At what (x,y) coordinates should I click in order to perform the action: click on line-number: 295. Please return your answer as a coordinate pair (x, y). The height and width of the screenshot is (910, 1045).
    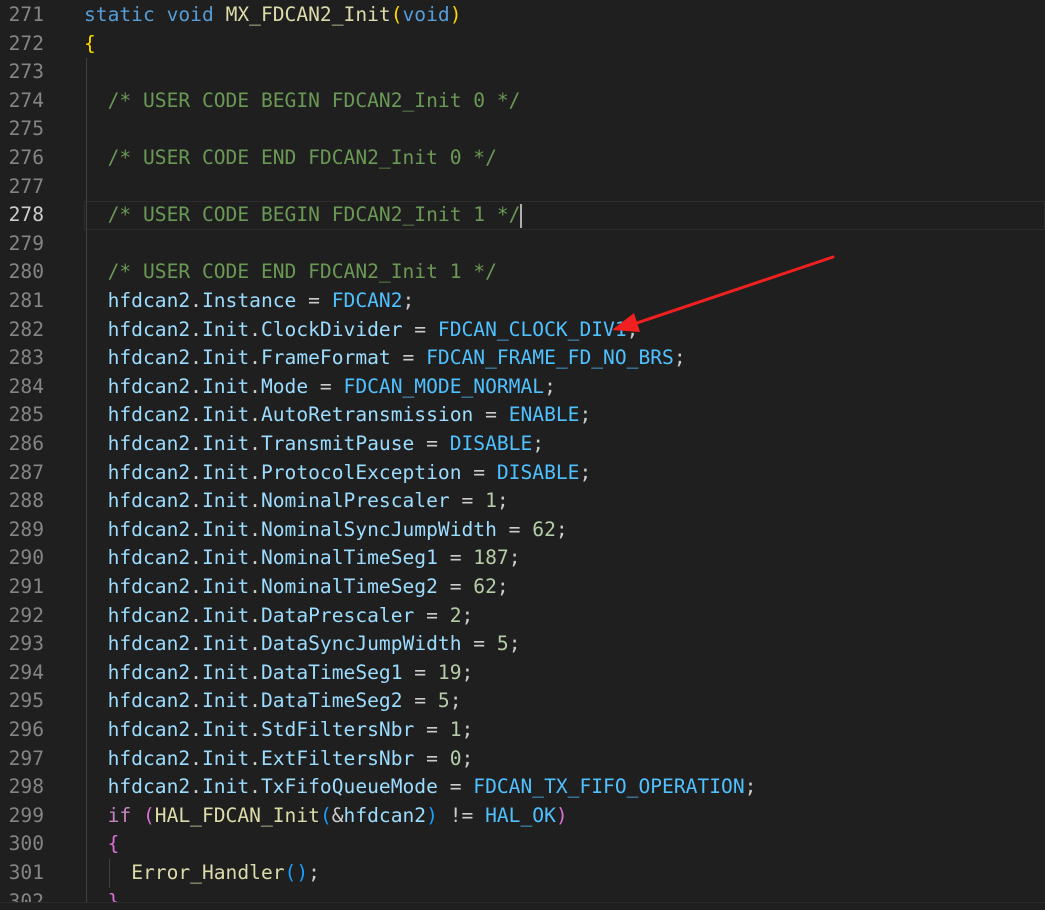
    Looking at the image, I should click on (26, 701).